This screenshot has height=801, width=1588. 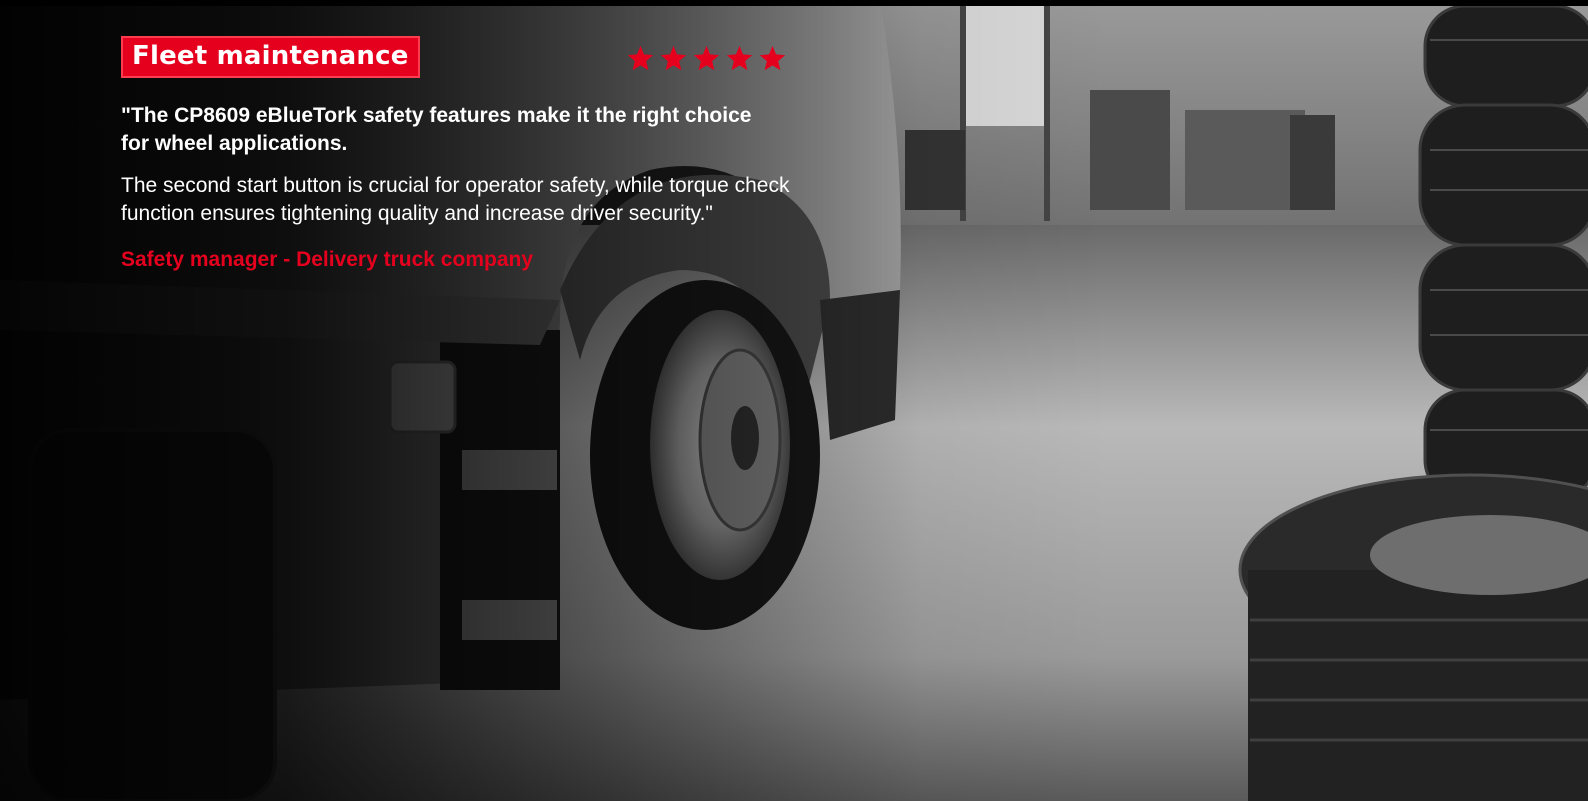 I want to click on rating-stars, so click(x=706, y=58).